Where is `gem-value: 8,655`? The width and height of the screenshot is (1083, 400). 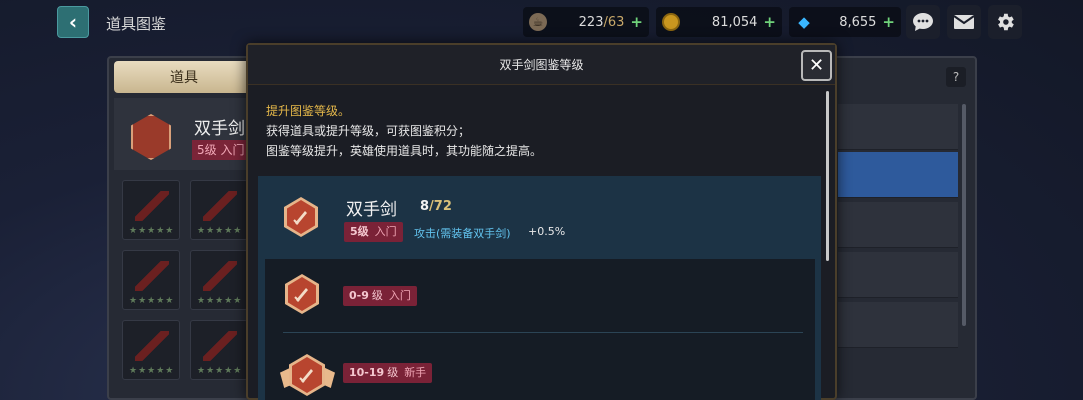 gem-value: 8,655 is located at coordinates (858, 22).